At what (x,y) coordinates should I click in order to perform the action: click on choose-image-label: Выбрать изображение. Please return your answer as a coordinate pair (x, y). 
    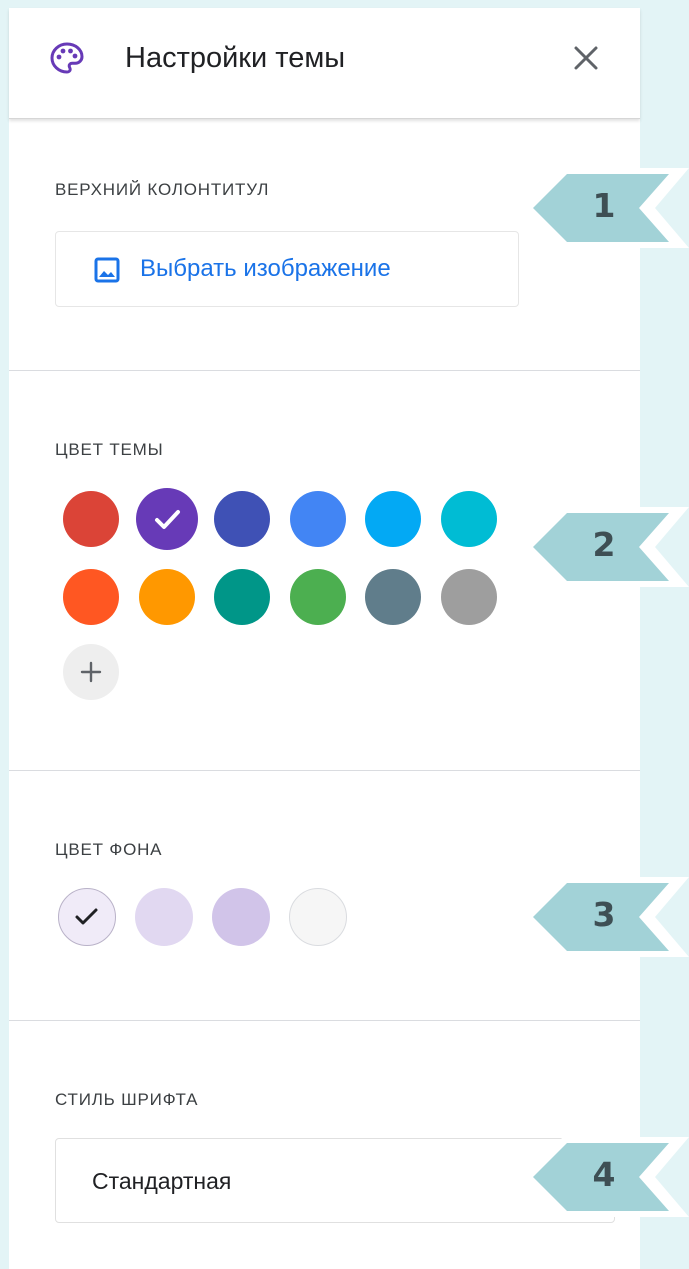
    Looking at the image, I should click on (265, 268).